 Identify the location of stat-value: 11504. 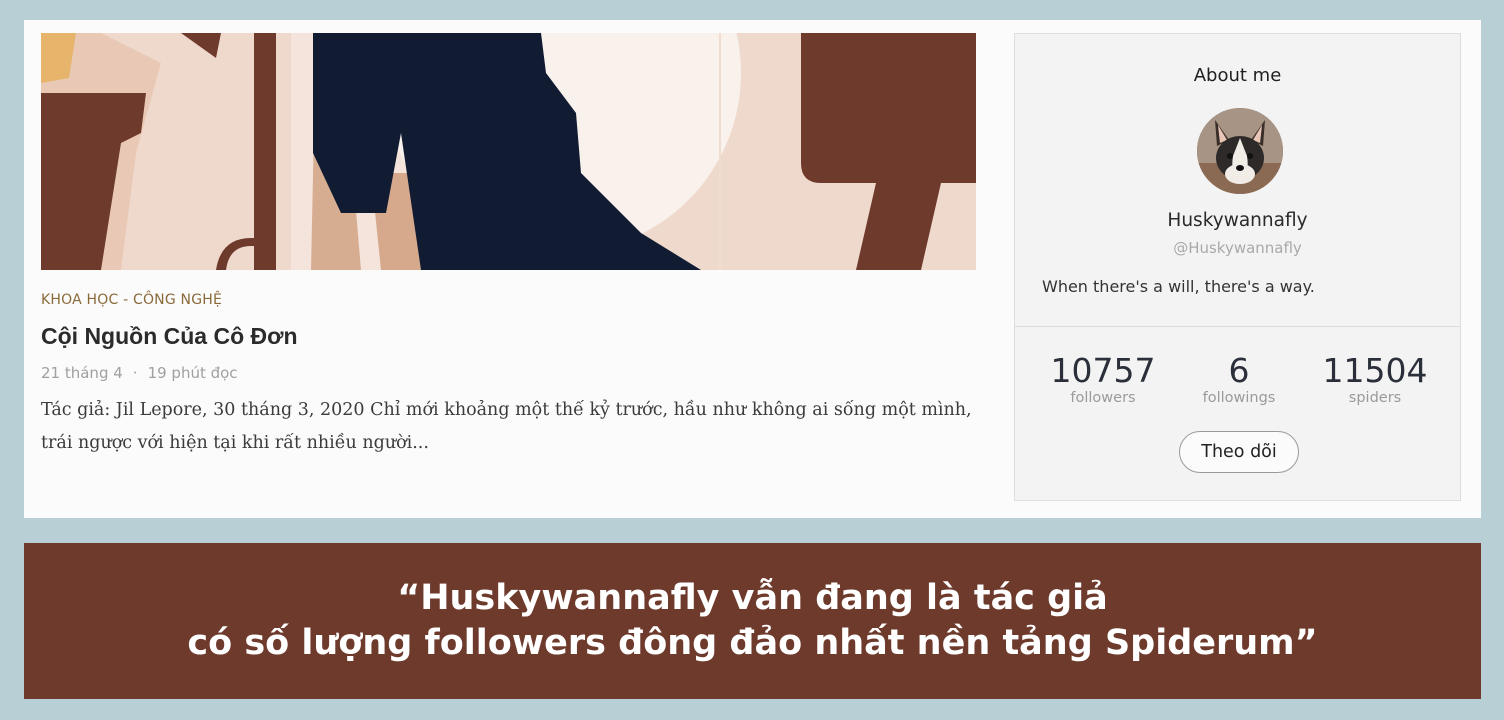
(1375, 370).